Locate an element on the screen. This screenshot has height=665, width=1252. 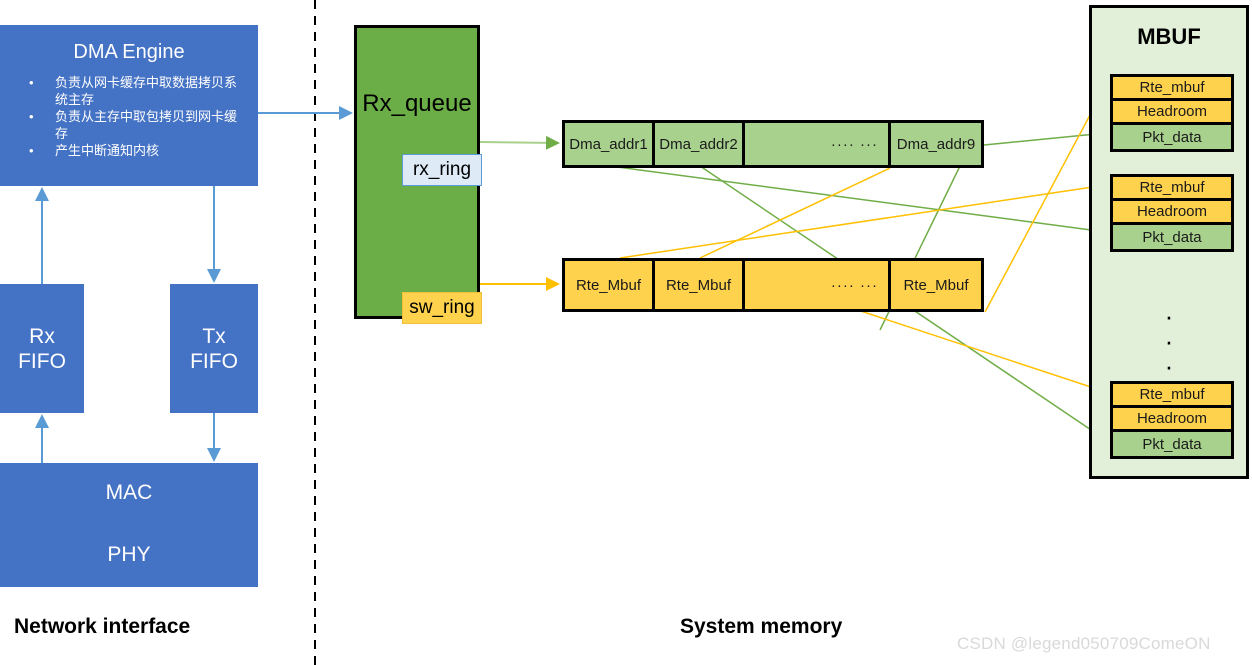
arrow-yellow-cross-trace is located at coordinates (795, 213).